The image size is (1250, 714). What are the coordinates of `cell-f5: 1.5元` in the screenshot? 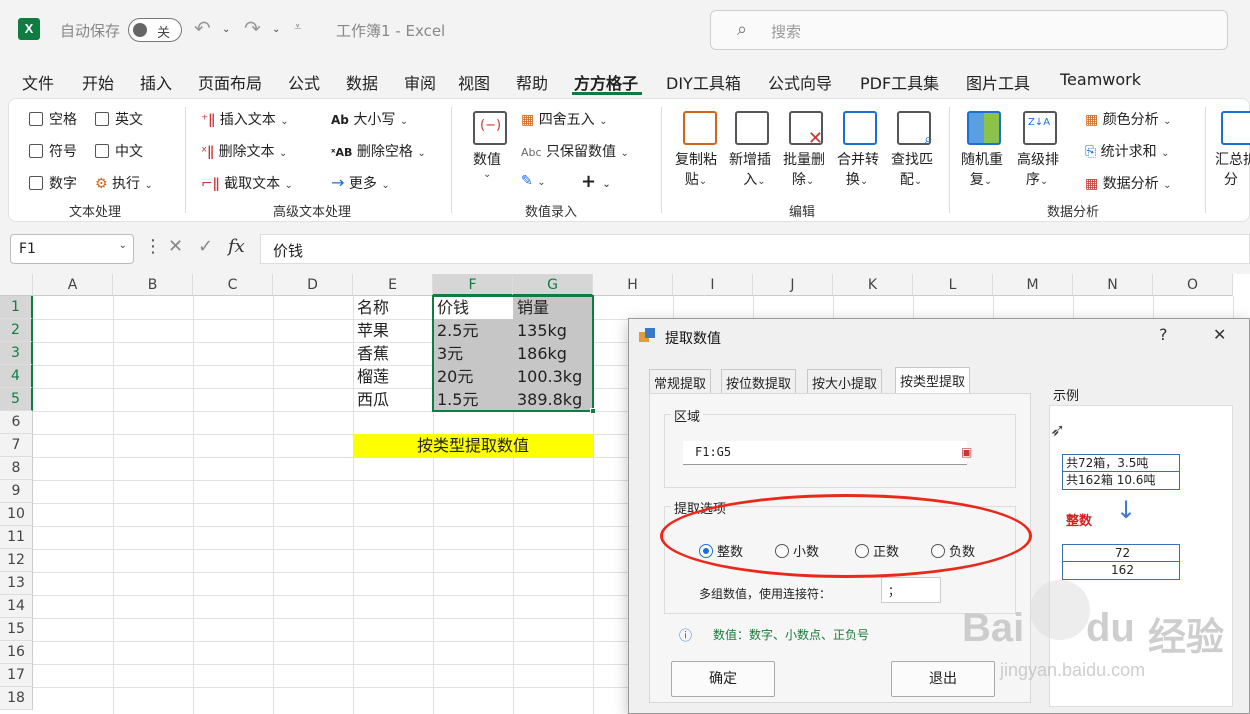 It's located at (455, 399).